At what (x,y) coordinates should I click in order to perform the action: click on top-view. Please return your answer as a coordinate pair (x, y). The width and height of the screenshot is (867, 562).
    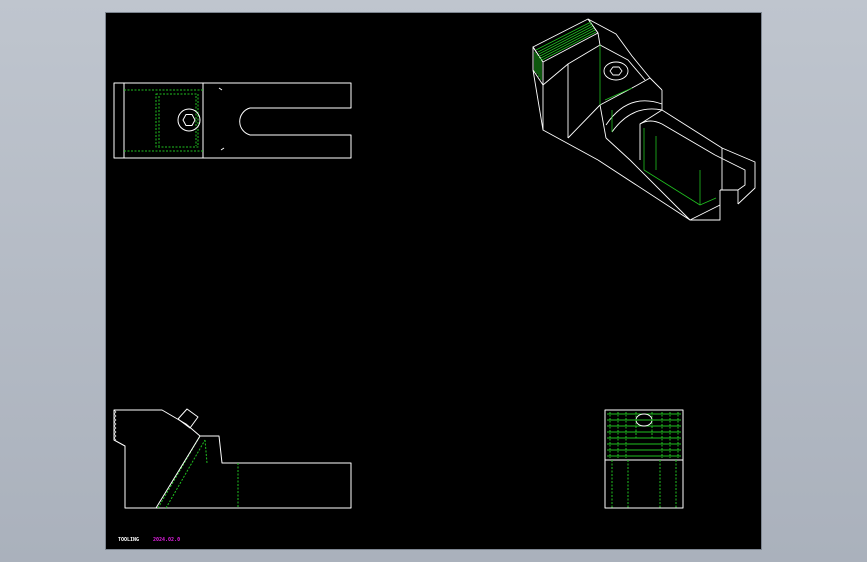
    Looking at the image, I should click on (232, 120).